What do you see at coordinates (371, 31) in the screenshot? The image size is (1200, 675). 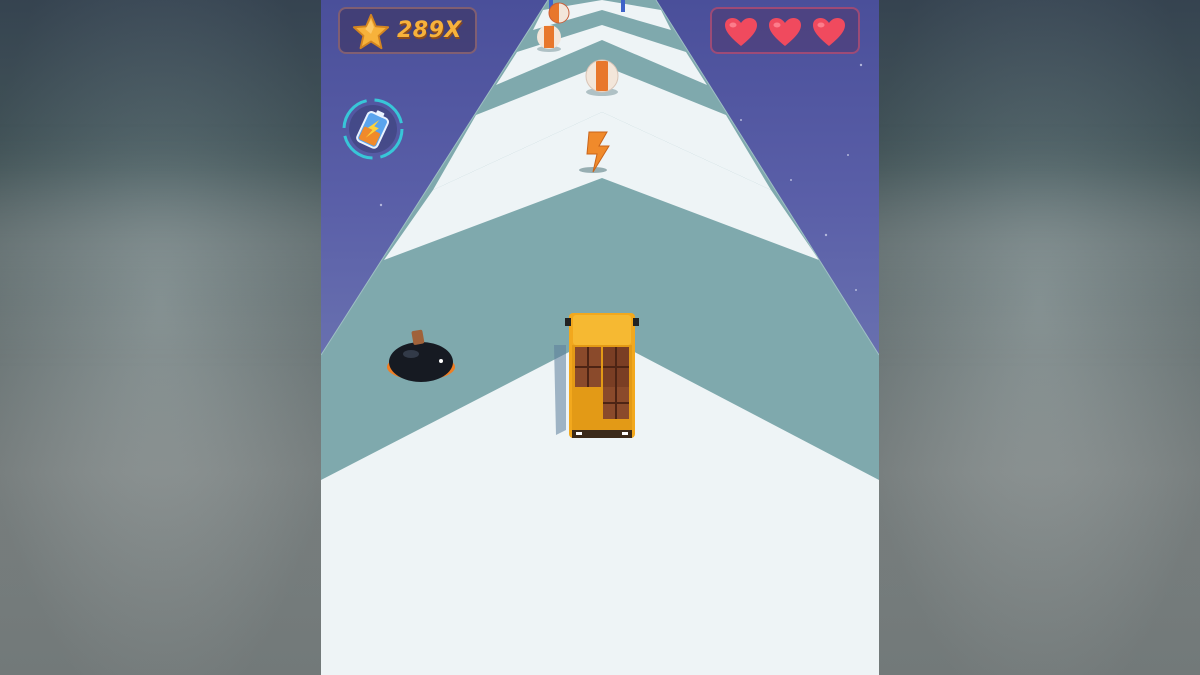 I see `star-icon` at bounding box center [371, 31].